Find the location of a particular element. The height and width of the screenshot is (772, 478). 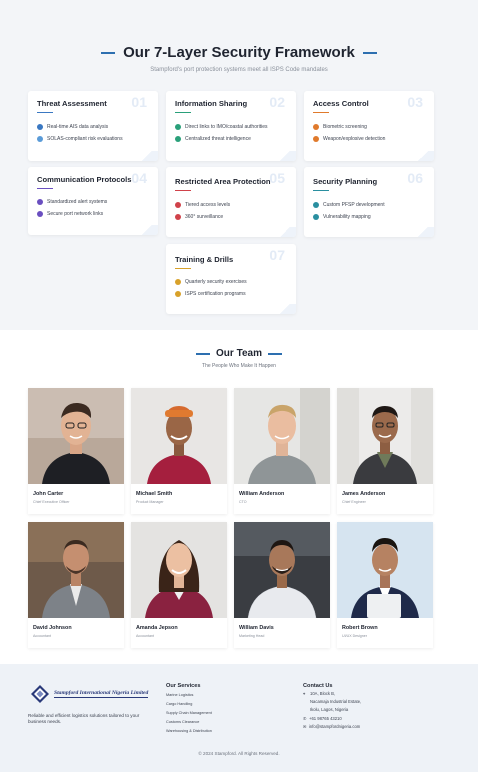

member-role: CTO is located at coordinates (243, 502).